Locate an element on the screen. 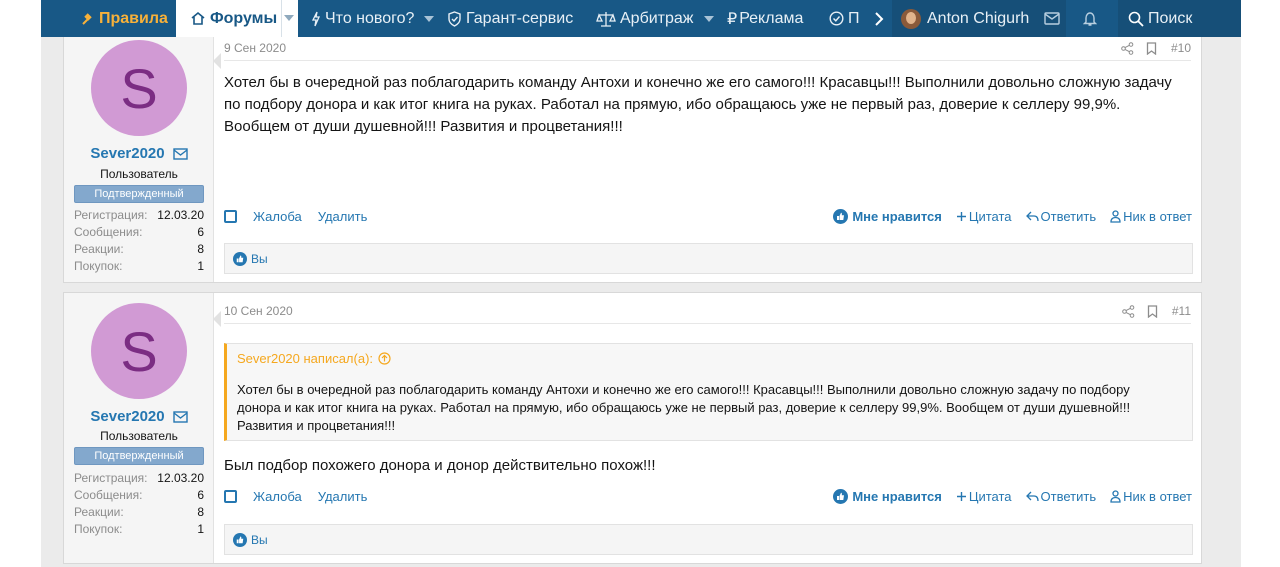 Image resolution: width=1280 pixels, height=567 pixels. nav-scroll-right is located at coordinates (881, 18).